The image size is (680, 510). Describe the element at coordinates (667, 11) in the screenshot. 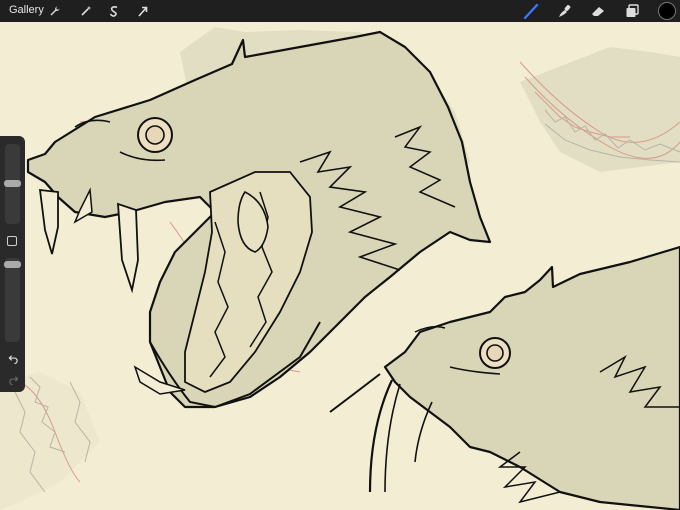

I see `color-swatch` at that location.